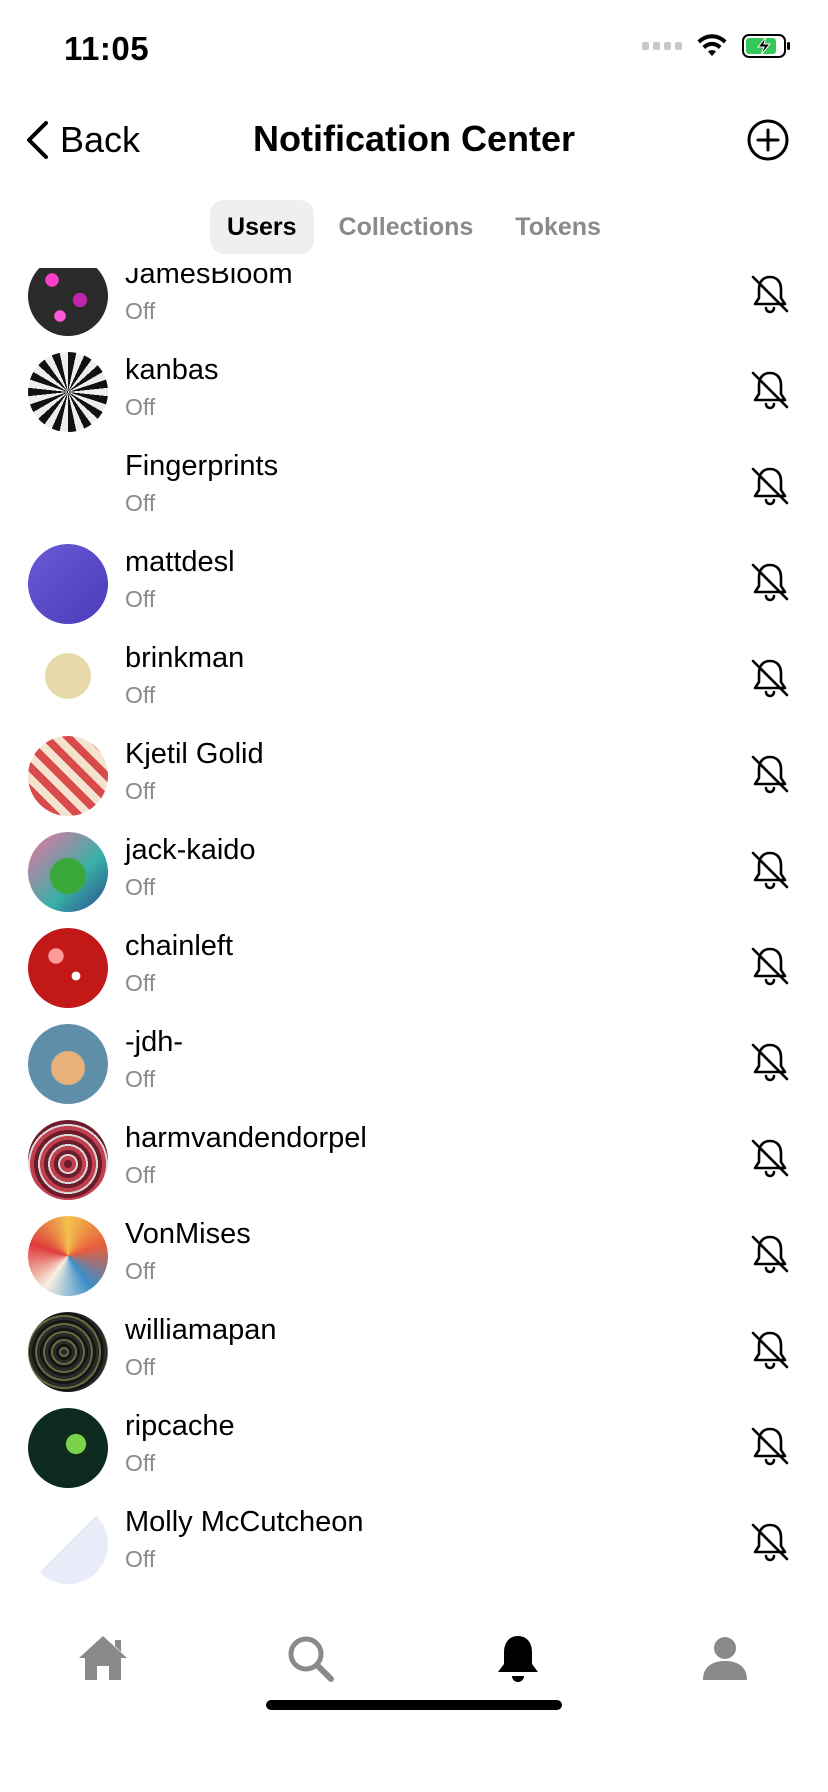 This screenshot has height=1792, width=828. What do you see at coordinates (246, 1138) in the screenshot?
I see `user-name: harmvandendorpel` at bounding box center [246, 1138].